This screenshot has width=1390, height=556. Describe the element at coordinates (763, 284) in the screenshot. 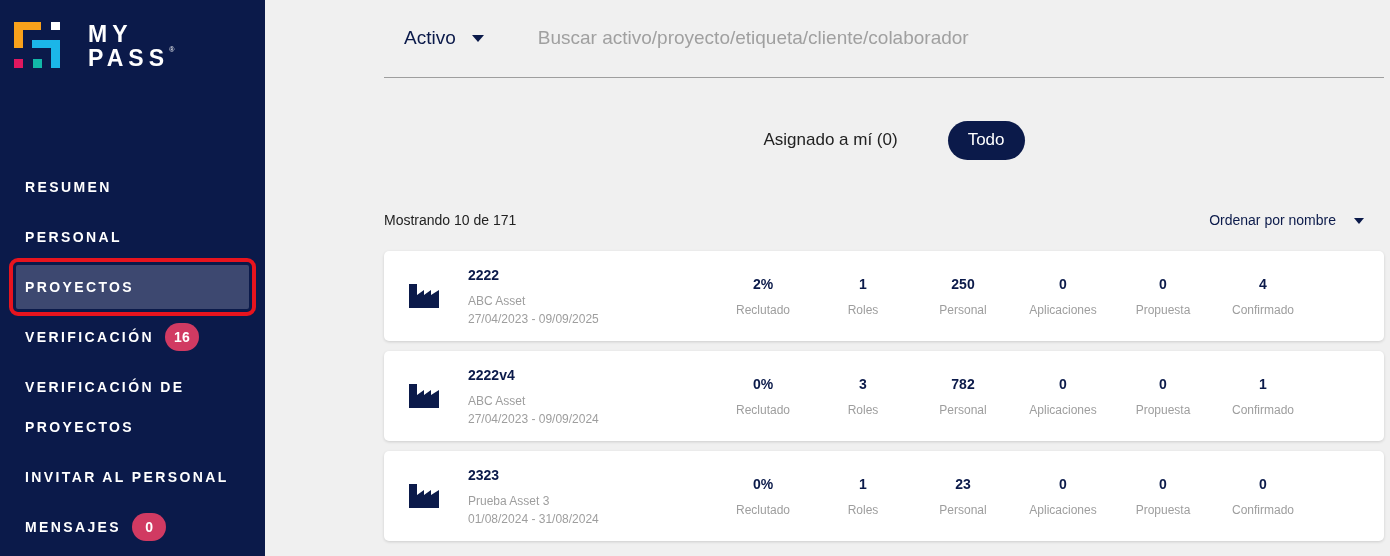

I see `stat-value: 2%` at that location.